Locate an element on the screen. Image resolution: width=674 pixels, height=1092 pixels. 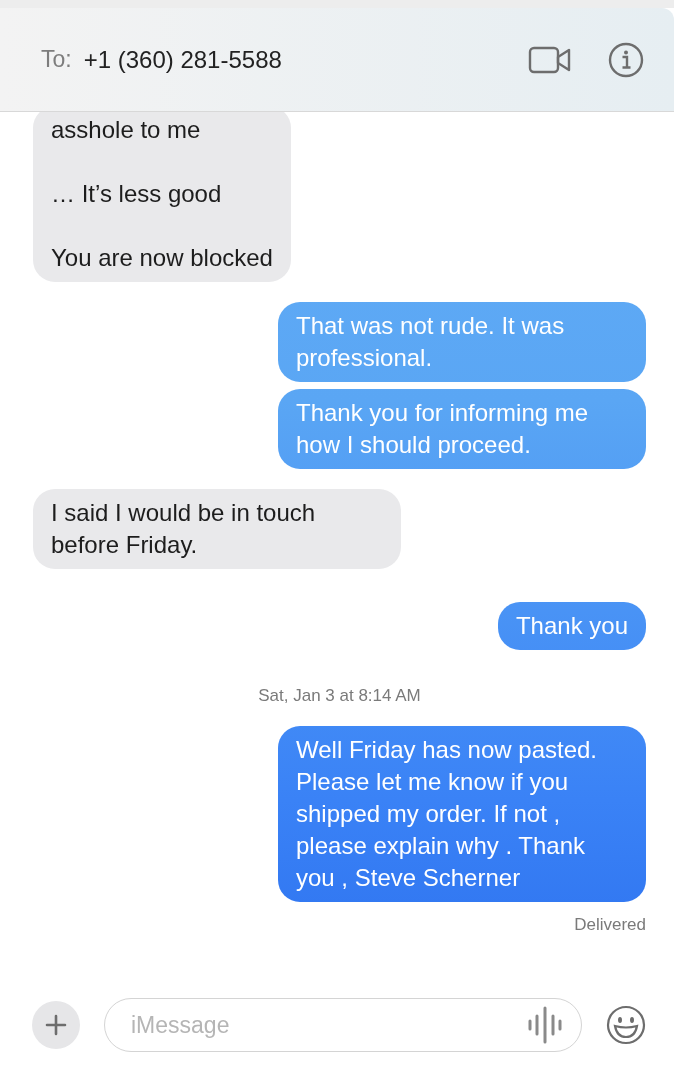
recipient-number: +1 (360) 281-5588 is located at coordinates (182, 59).